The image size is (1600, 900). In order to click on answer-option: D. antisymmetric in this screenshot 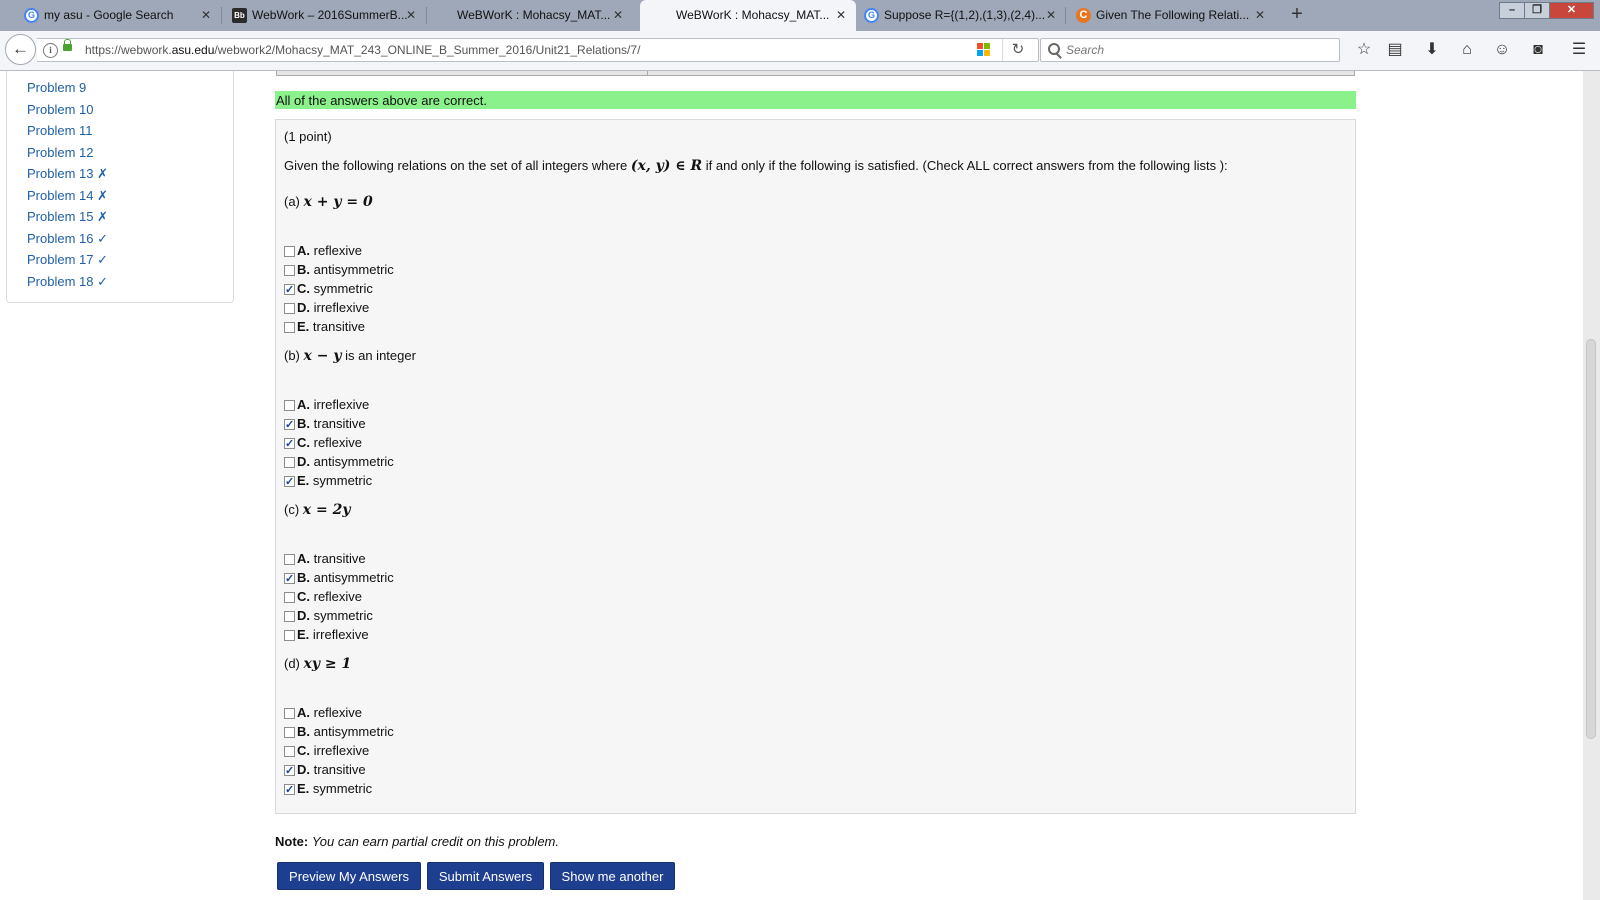, I will do `click(339, 462)`.